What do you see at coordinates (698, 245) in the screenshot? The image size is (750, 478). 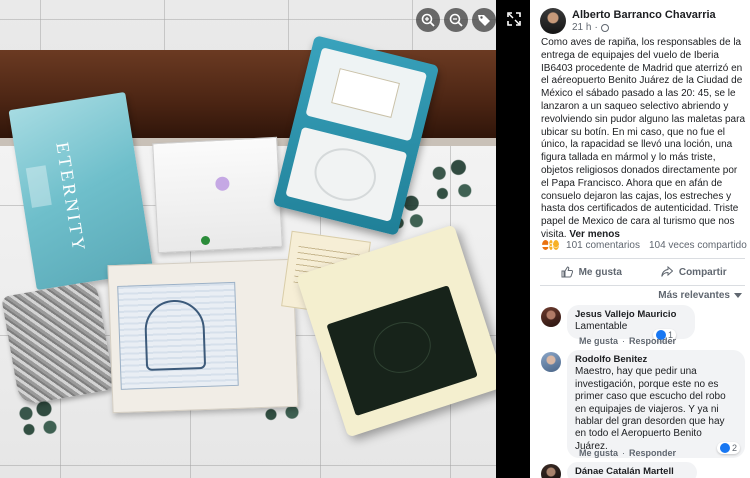 I see `shares-count: 104 veces compartido` at bounding box center [698, 245].